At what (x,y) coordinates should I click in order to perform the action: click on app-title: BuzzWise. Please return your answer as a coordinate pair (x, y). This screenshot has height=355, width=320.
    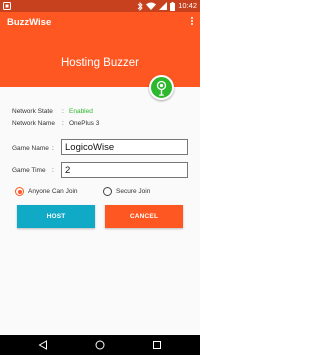
    Looking at the image, I should click on (29, 22).